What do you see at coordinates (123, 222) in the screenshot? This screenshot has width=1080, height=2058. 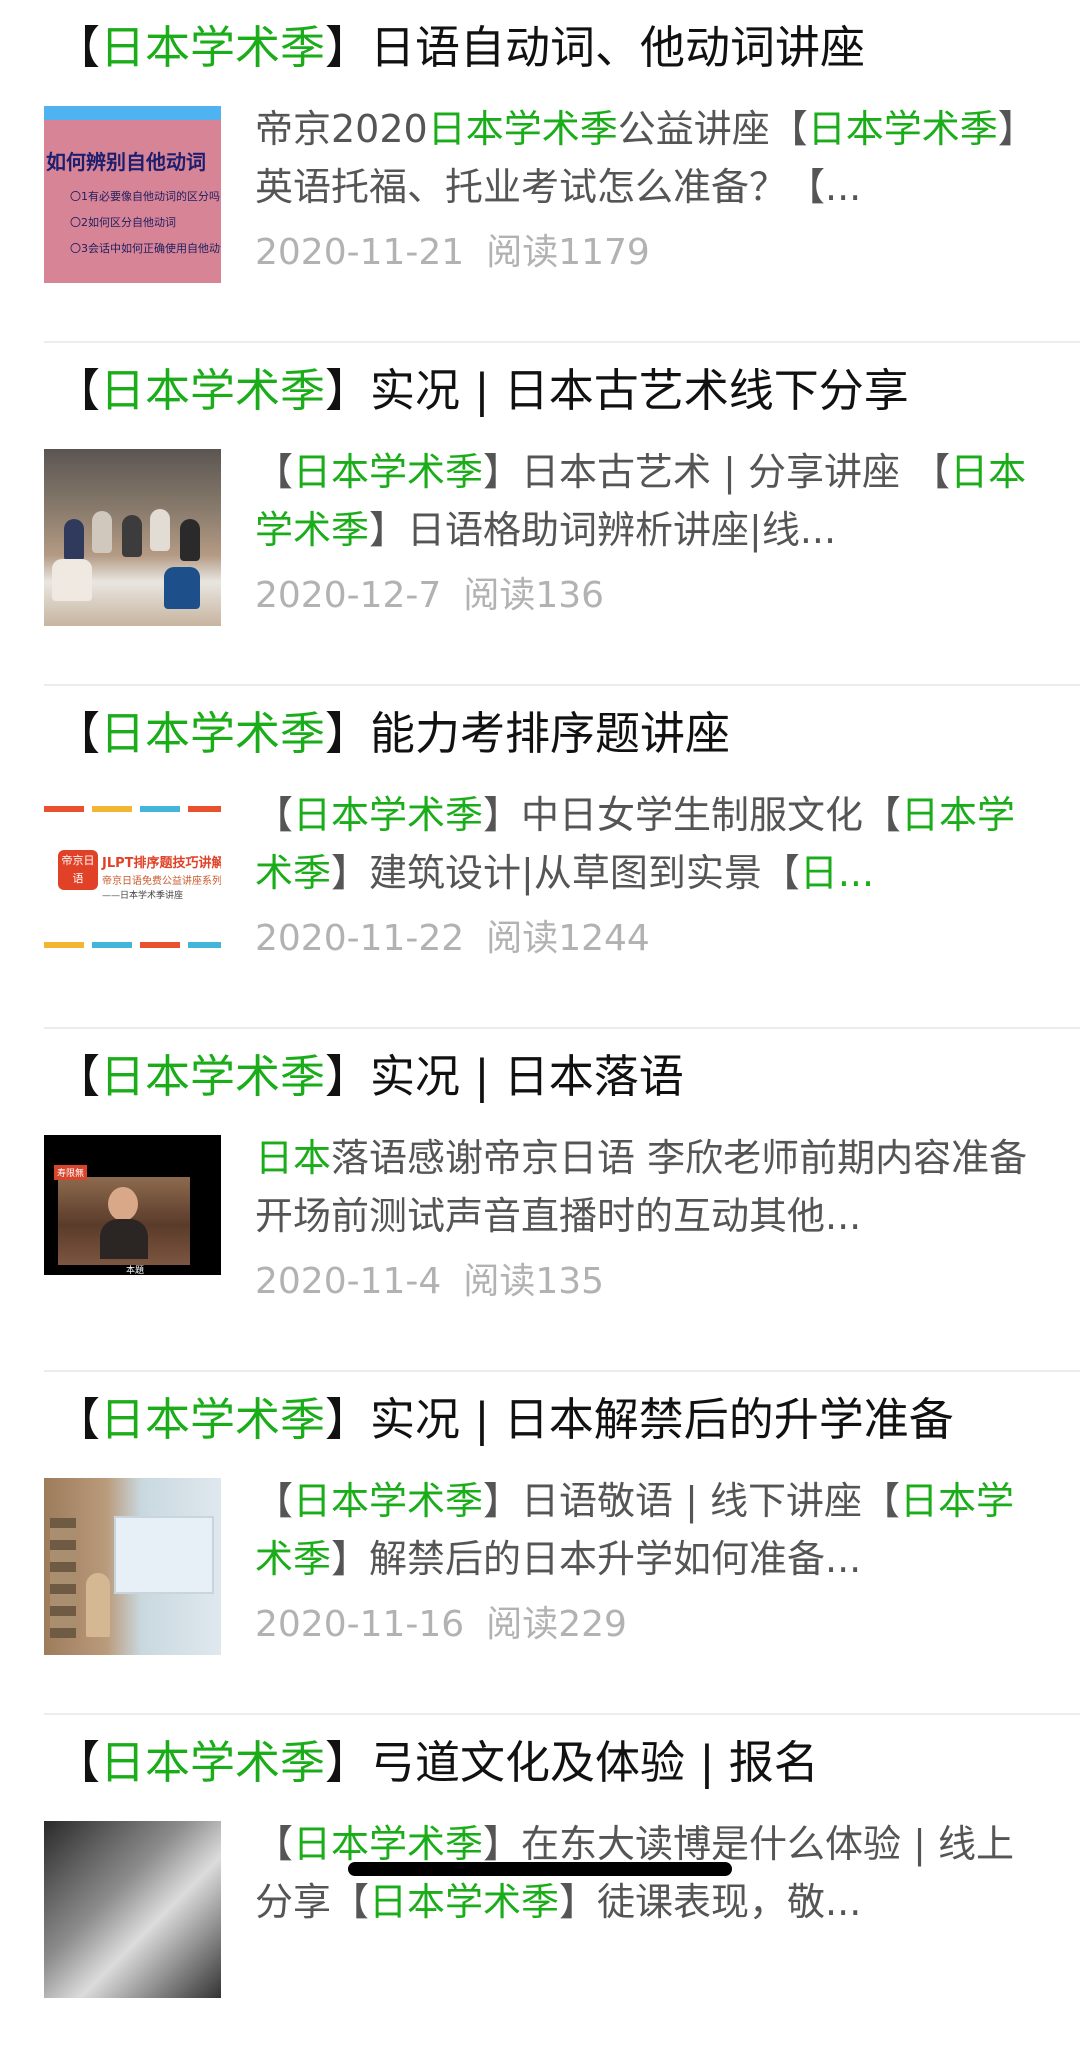 I see `thumbnail-line: 〇2如何区分自他动词` at bounding box center [123, 222].